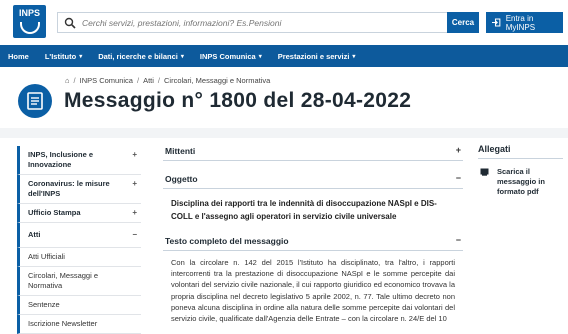 This screenshot has width=568, height=334. Describe the element at coordinates (54, 212) in the screenshot. I see `sidebar-item-label: Ufficio Stampa` at that location.